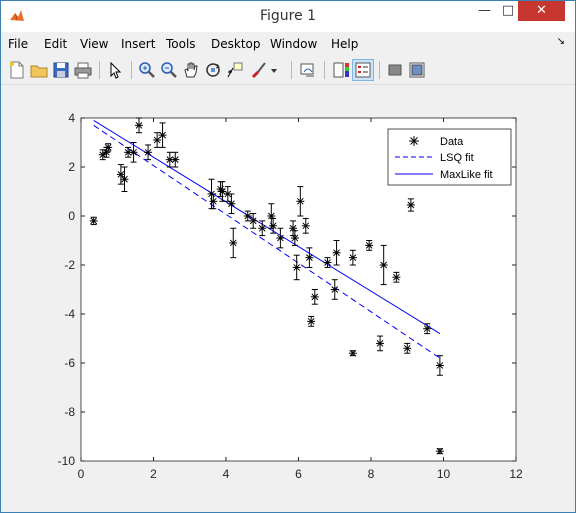 The image size is (576, 513). I want to click on menu-view: View, so click(94, 44).